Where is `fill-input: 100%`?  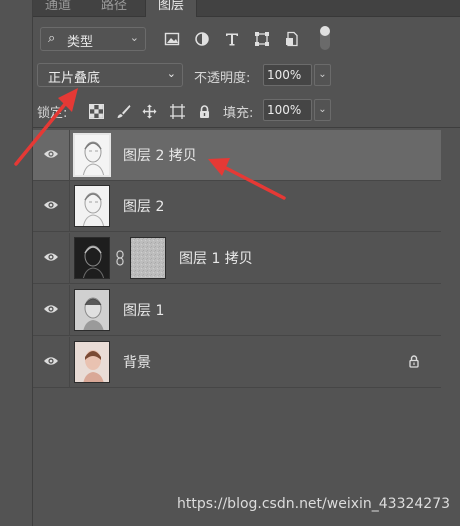 fill-input: 100% is located at coordinates (287, 110).